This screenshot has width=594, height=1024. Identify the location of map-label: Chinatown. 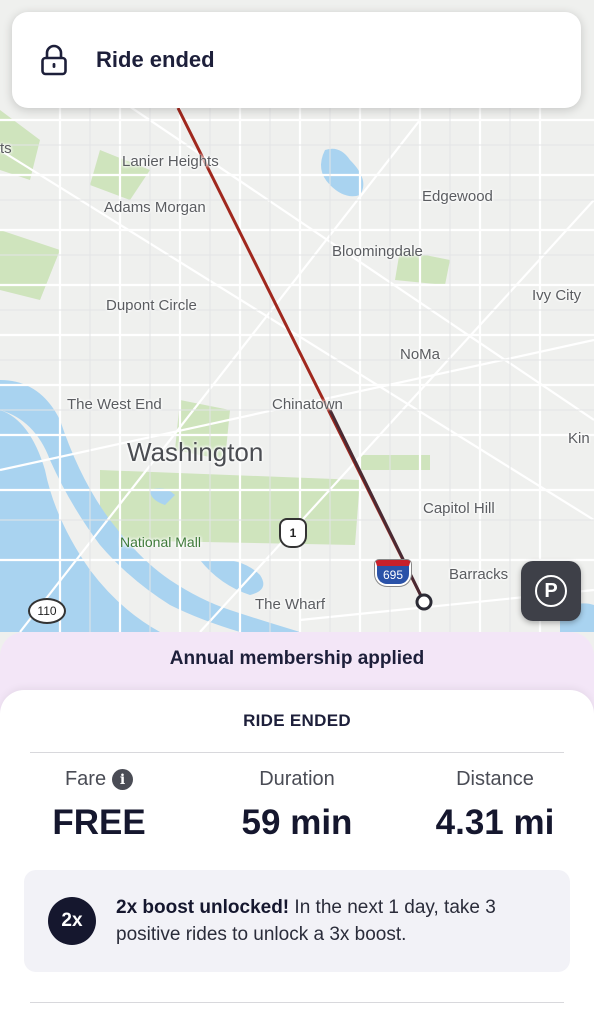
(307, 404).